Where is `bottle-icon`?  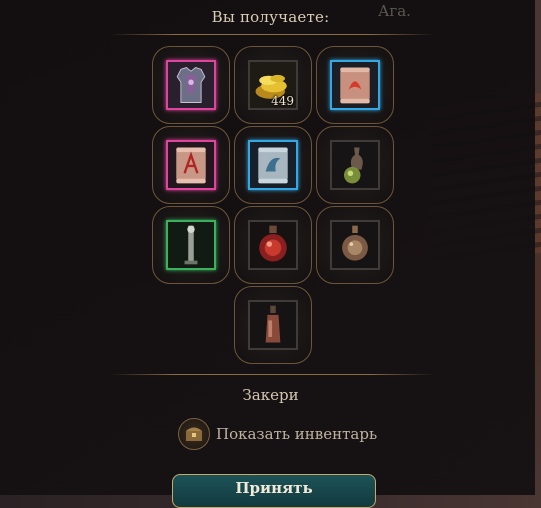 bottle-icon is located at coordinates (273, 325).